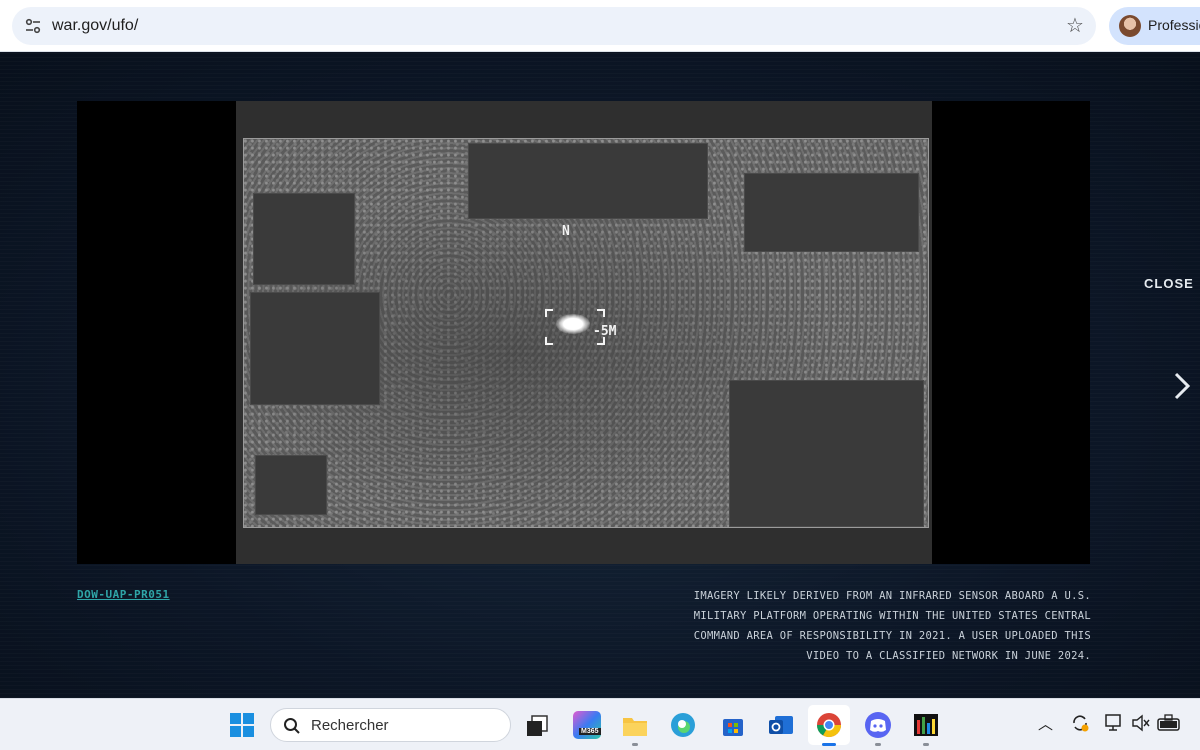  I want to click on profile-button: Professio, so click(1154, 26).